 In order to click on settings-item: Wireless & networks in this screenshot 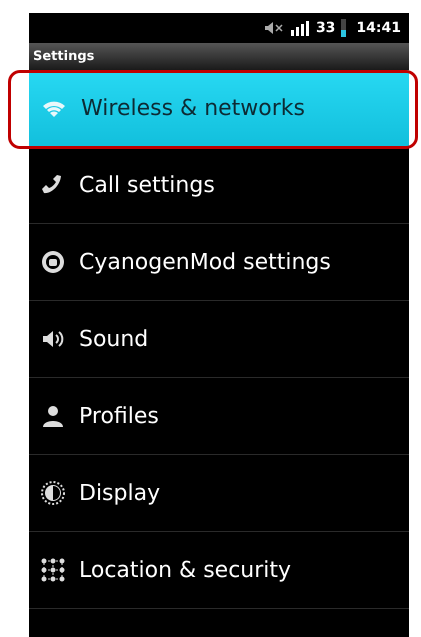, I will do `click(219, 108)`.